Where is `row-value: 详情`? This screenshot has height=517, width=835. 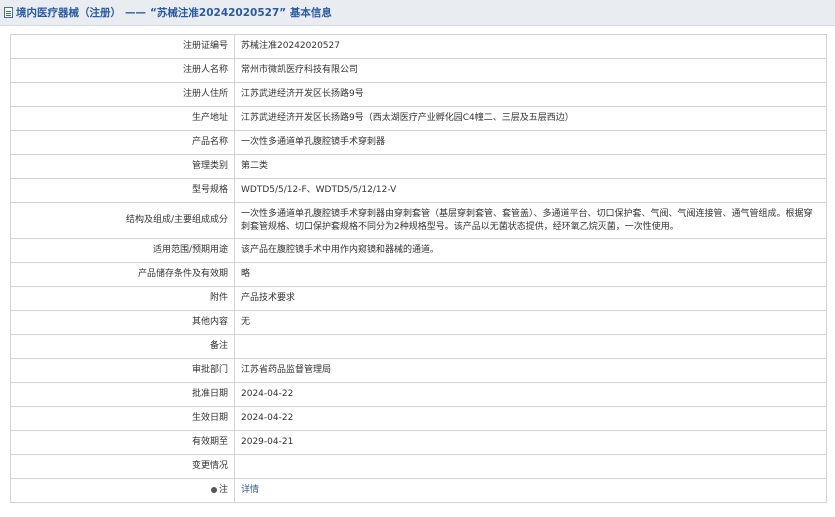
row-value: 详情 is located at coordinates (530, 490).